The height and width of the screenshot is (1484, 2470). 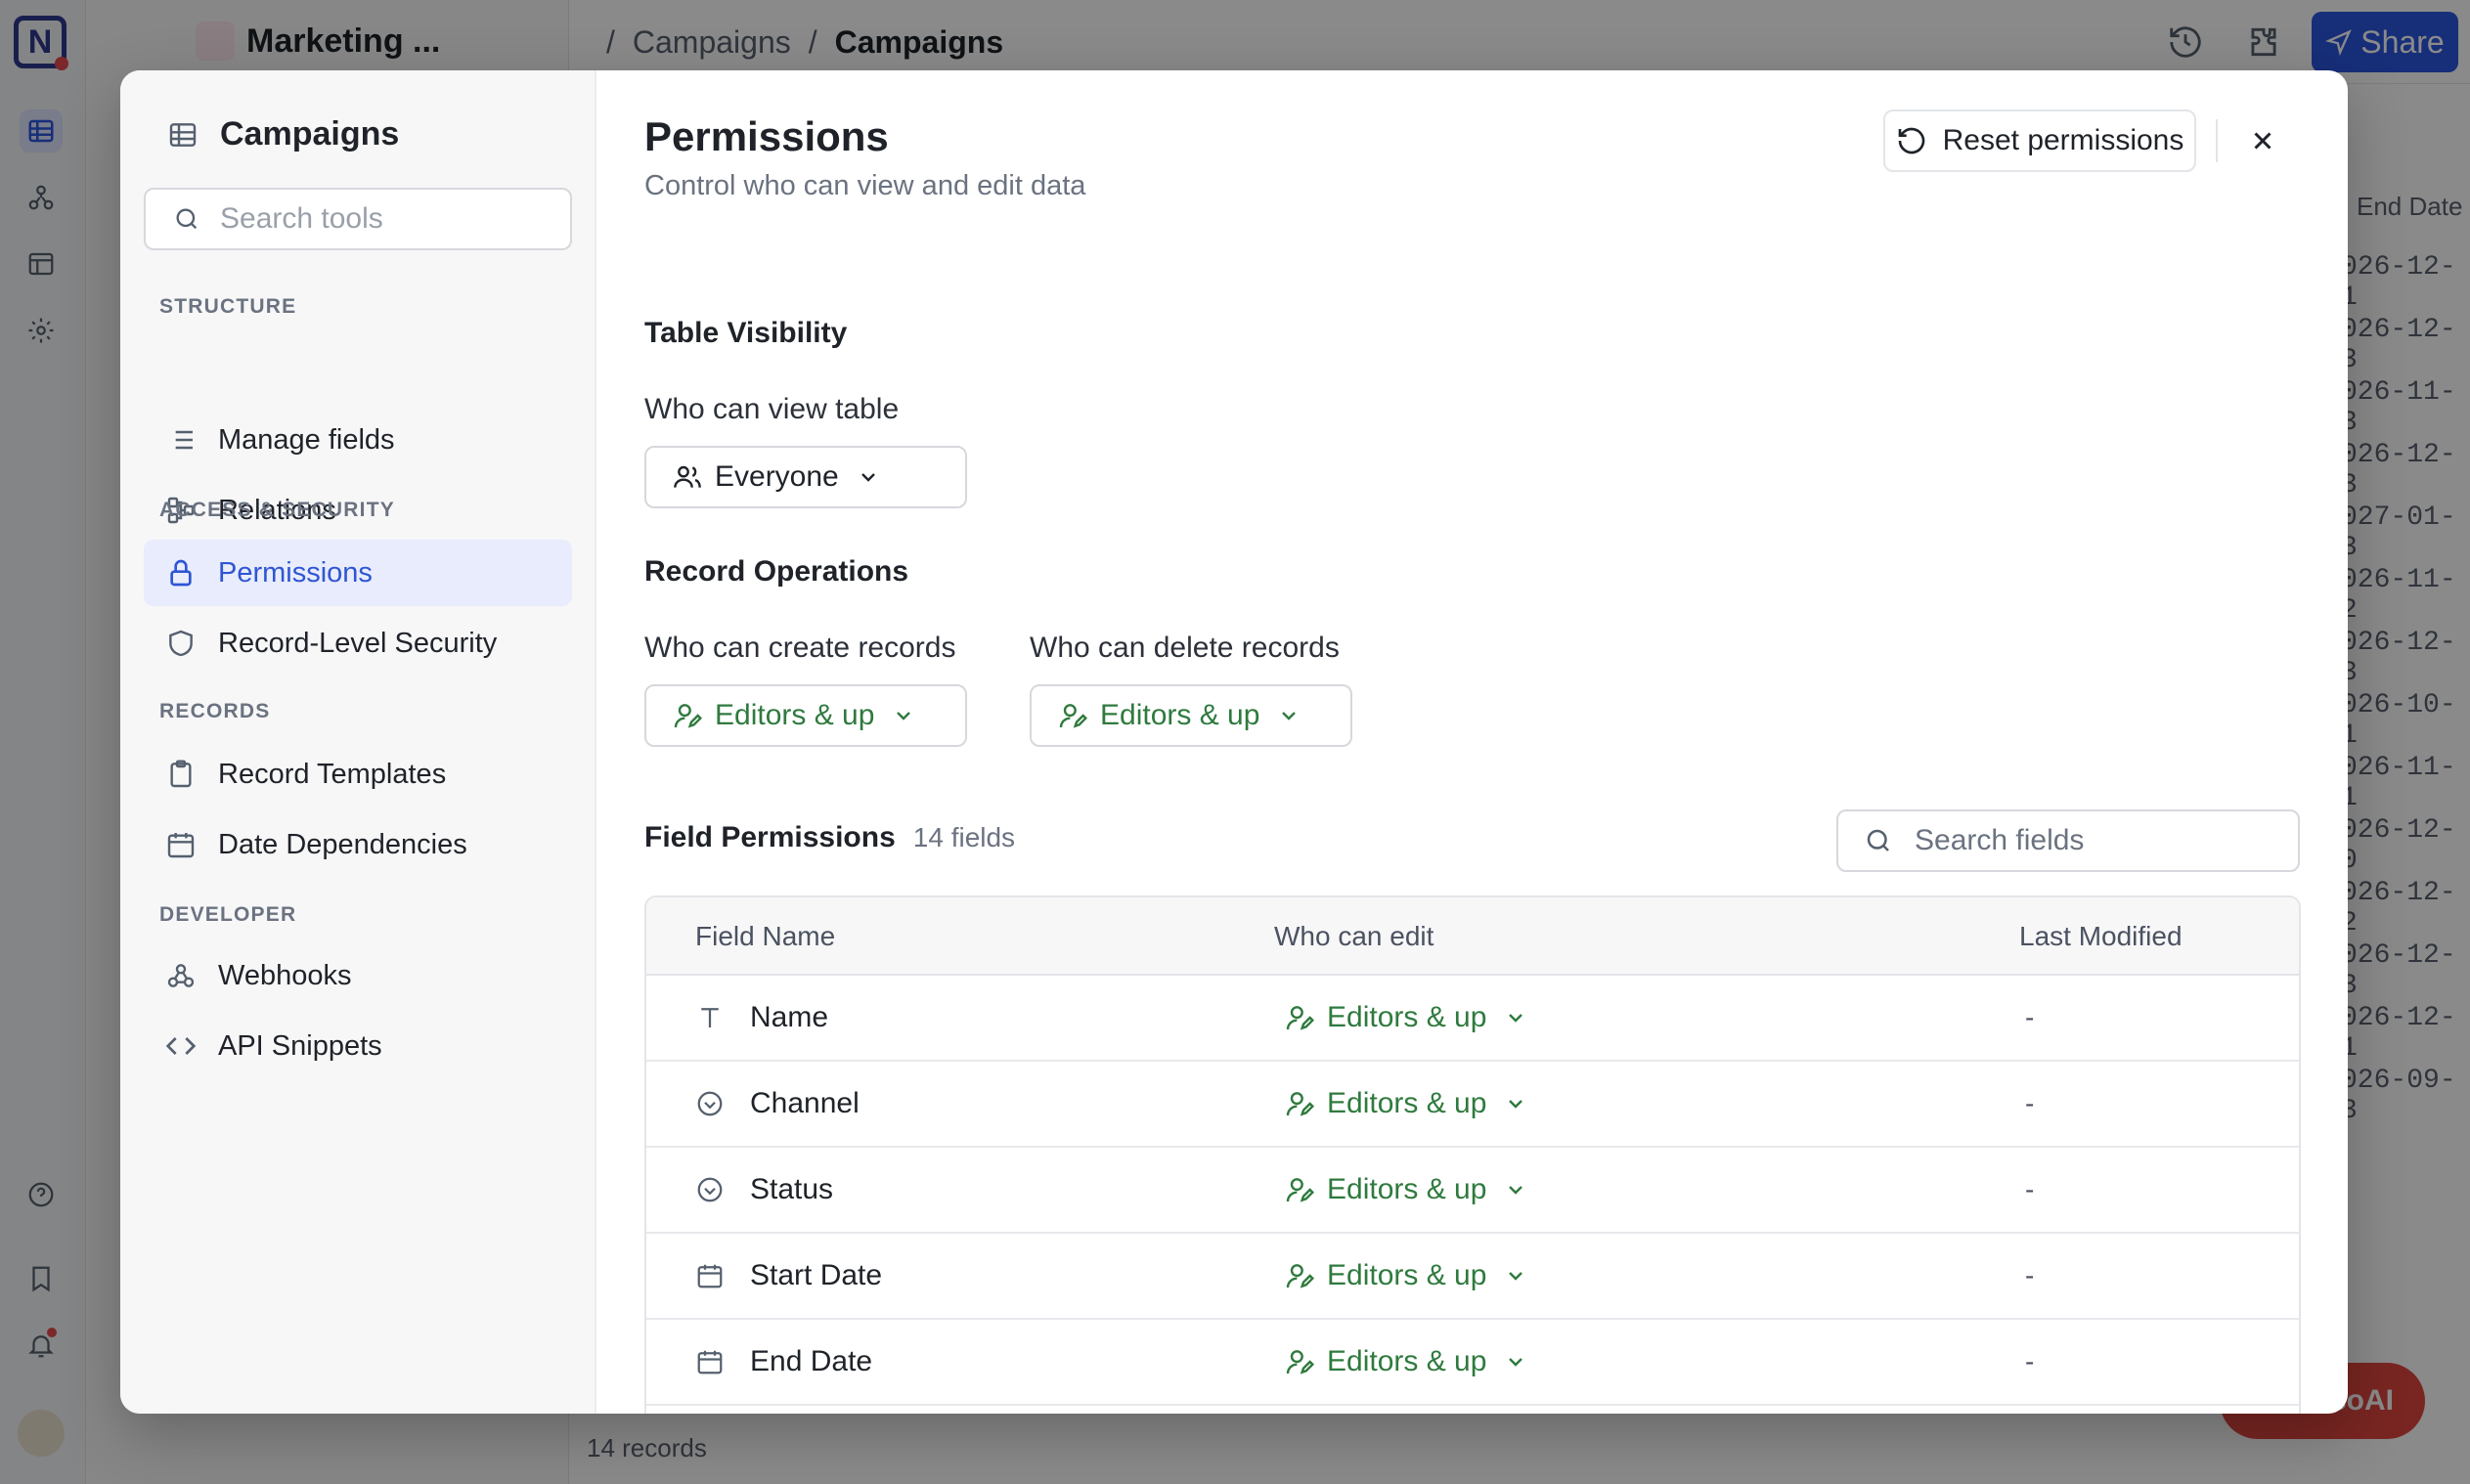 I want to click on users-icon, so click(x=687, y=476).